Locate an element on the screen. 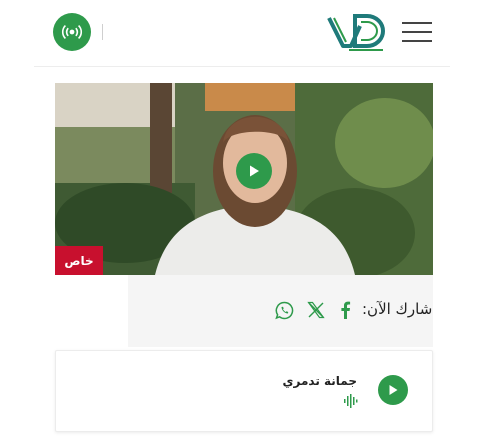 This screenshot has width=478, height=439. facebook-share-button is located at coordinates (345, 310).